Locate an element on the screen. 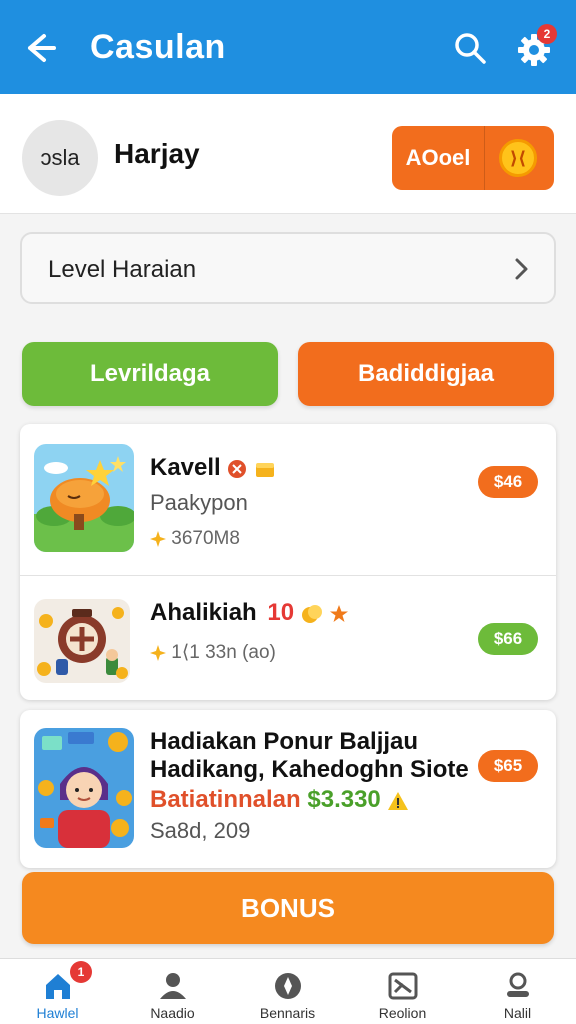  coin-stack-icon is located at coordinates (311, 613).